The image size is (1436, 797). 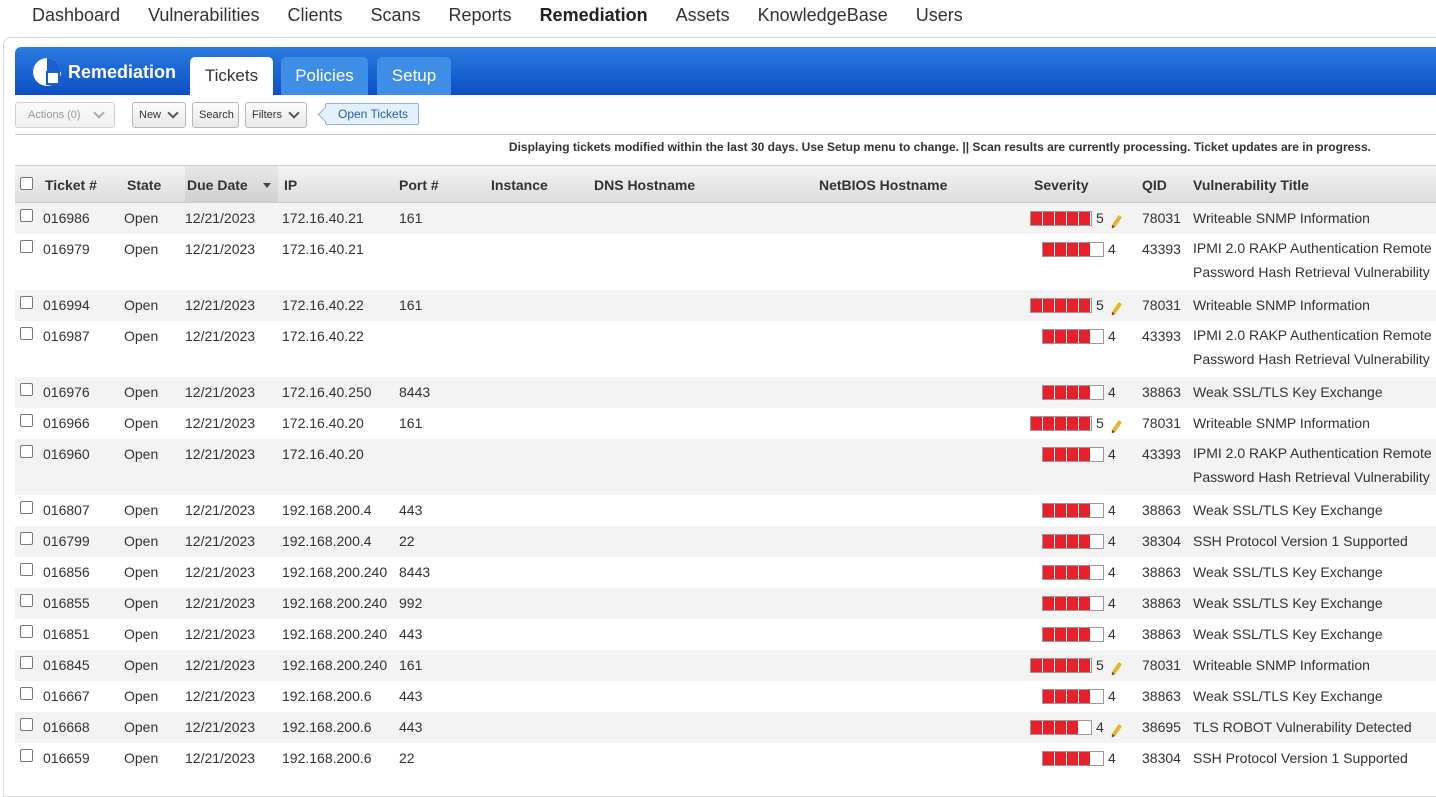 What do you see at coordinates (372, 114) in the screenshot?
I see `open-tickets-filter-tag: Open Tickets` at bounding box center [372, 114].